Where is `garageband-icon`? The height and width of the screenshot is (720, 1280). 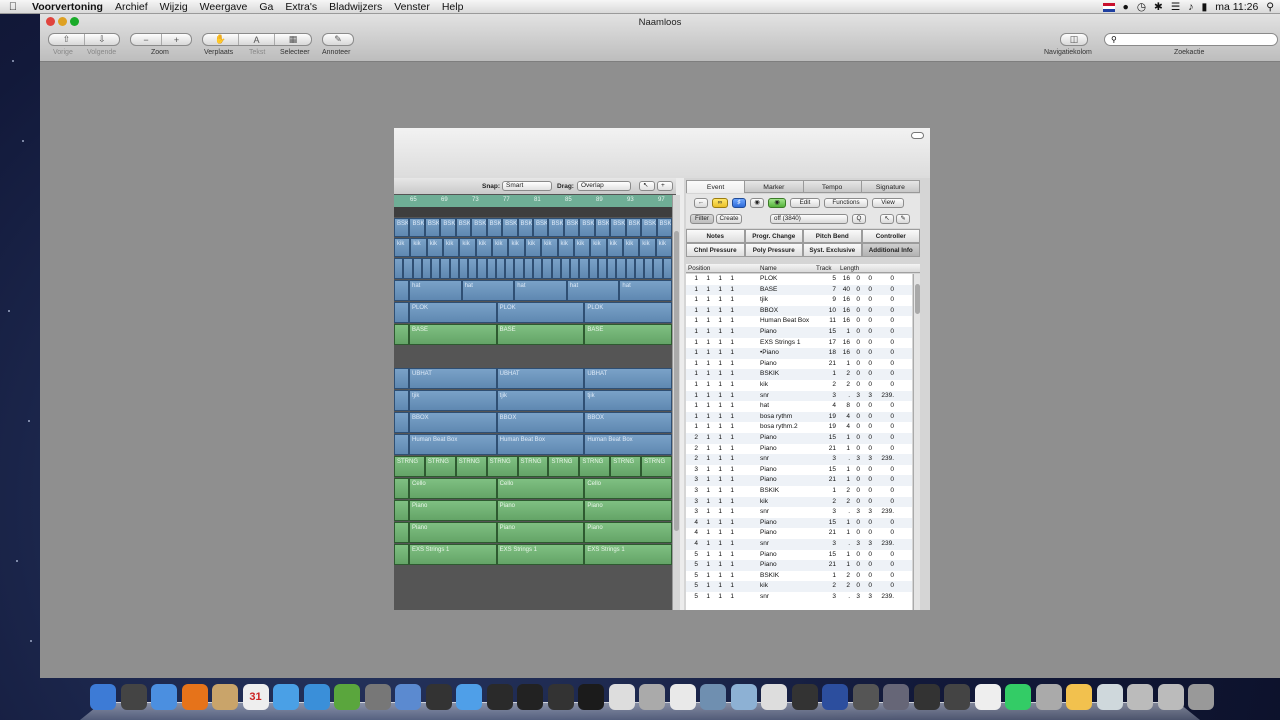
garageband-icon is located at coordinates (347, 697).